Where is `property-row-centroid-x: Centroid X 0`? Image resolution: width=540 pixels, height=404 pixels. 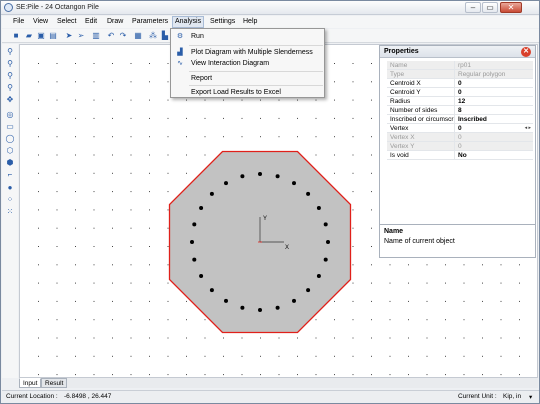 property-row-centroid-x: Centroid X 0 is located at coordinates (460, 83).